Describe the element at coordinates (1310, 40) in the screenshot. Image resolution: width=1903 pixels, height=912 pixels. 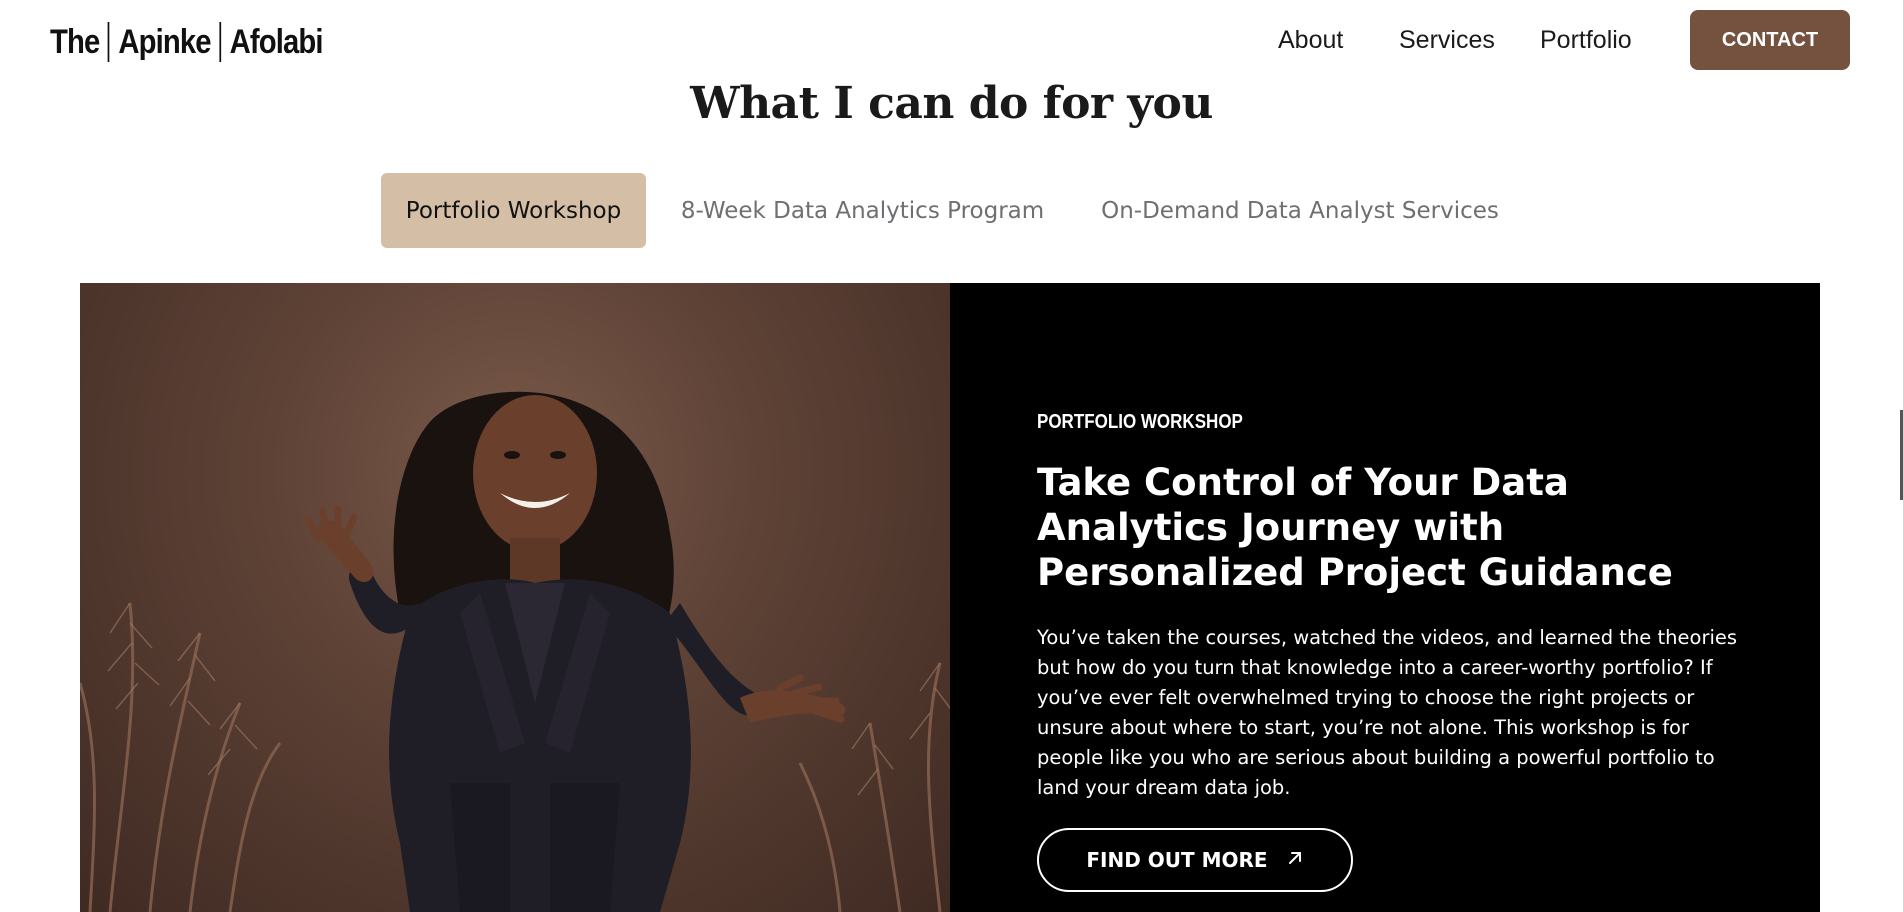
I see `nav-link-about: About` at that location.